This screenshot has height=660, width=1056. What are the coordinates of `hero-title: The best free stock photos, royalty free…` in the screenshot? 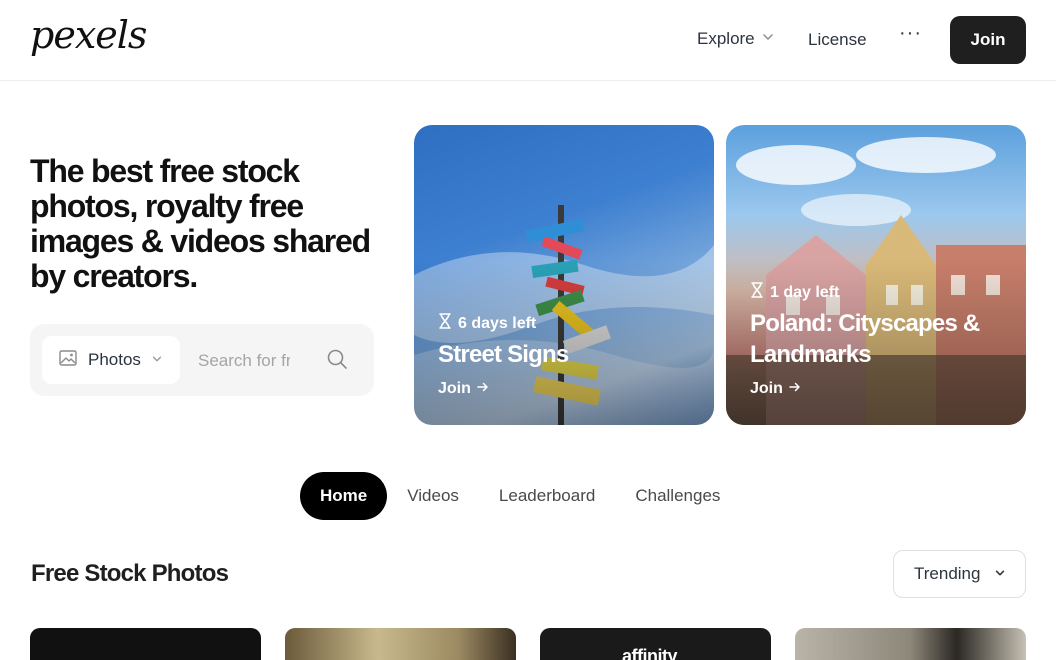 It's located at (200, 223).